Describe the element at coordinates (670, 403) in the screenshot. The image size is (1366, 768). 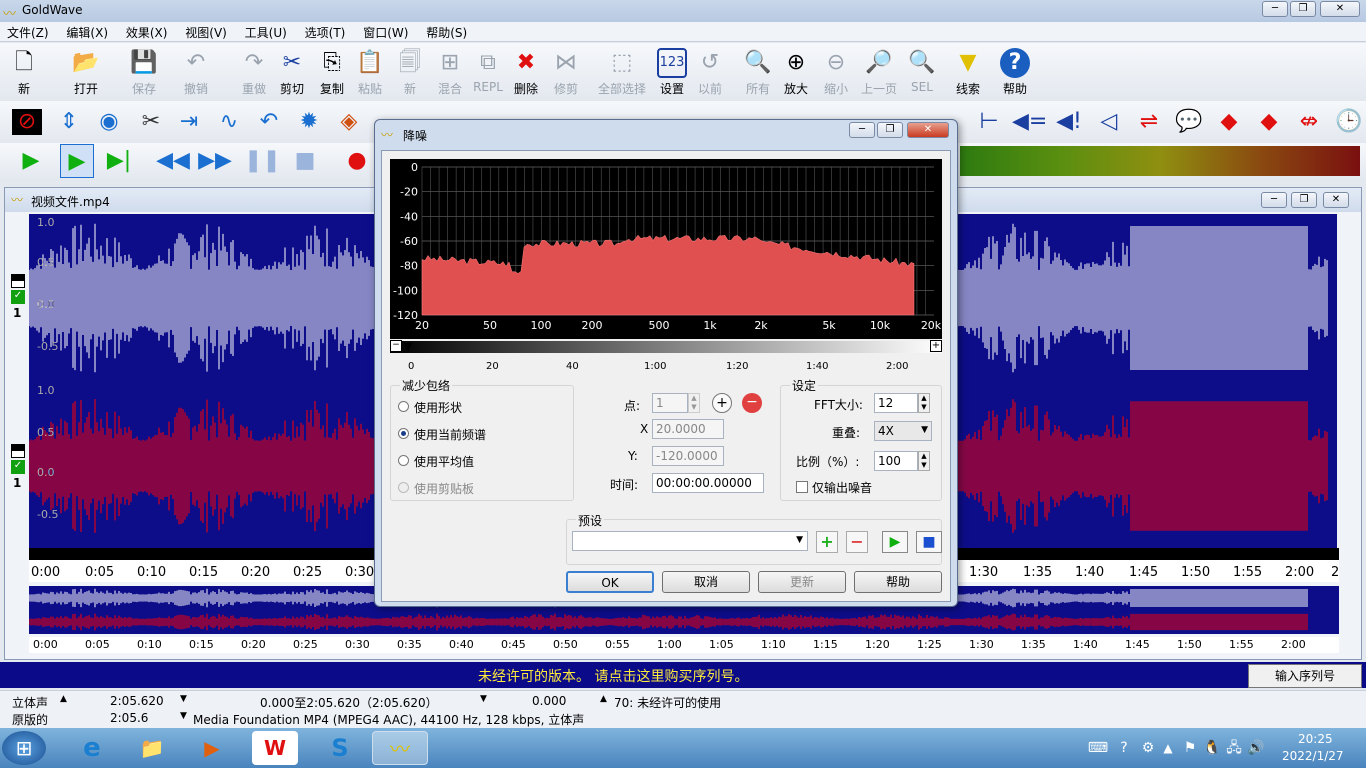
I see `point-input: 1` at that location.